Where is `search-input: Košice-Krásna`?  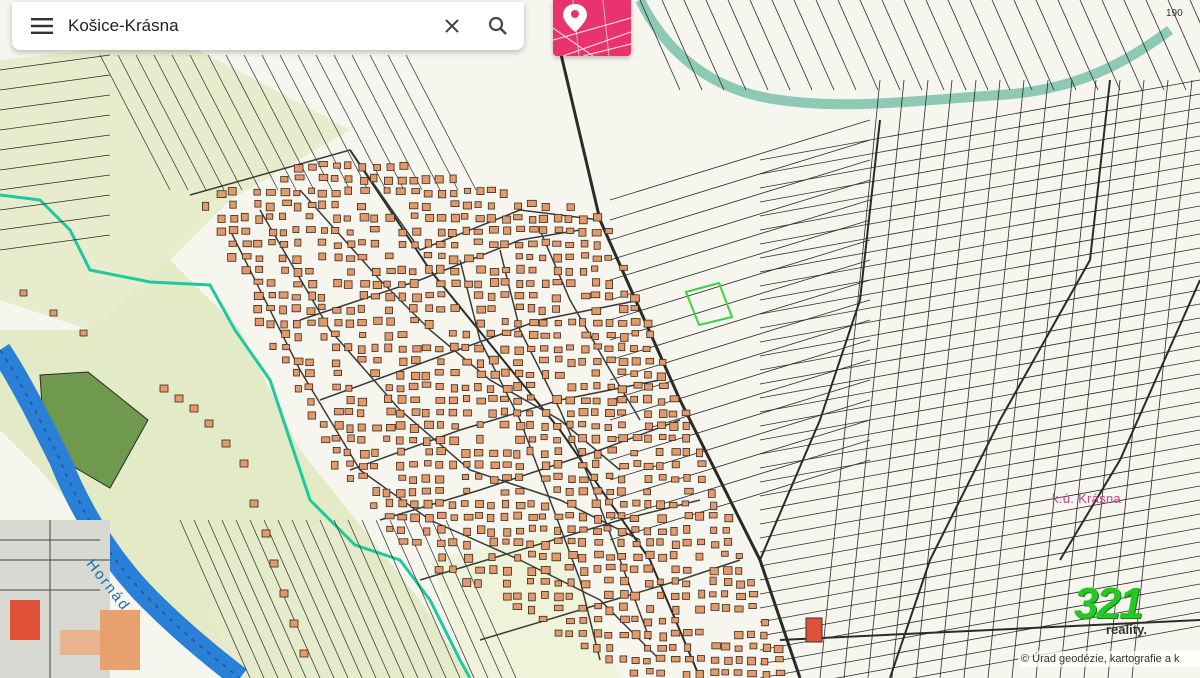 search-input: Košice-Krásna is located at coordinates (249, 26).